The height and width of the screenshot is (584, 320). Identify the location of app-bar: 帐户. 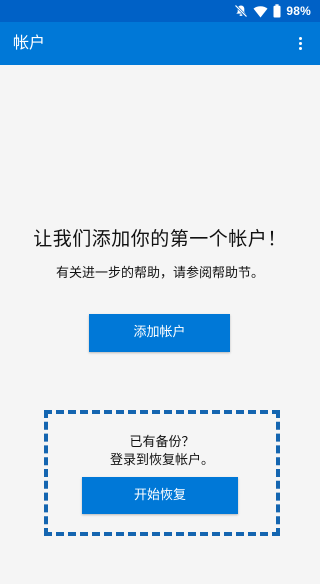
(160, 43).